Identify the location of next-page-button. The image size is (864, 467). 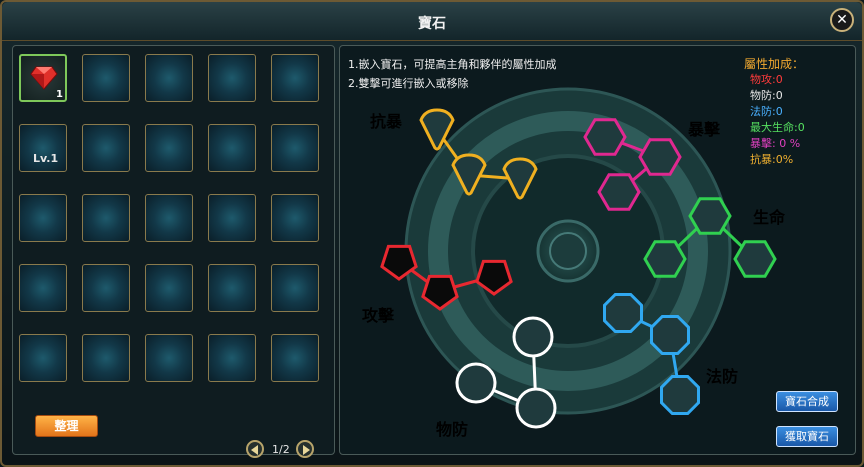
(305, 449).